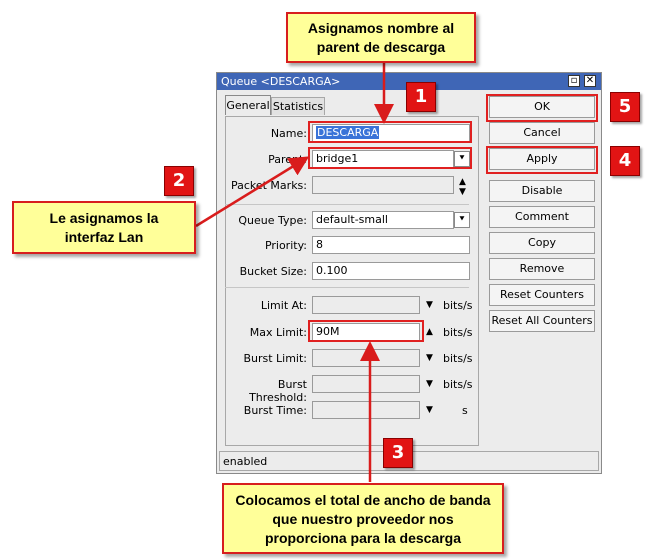 The width and height of the screenshot is (663, 560). What do you see at coordinates (398, 453) in the screenshot?
I see `badge-3: 3` at bounding box center [398, 453].